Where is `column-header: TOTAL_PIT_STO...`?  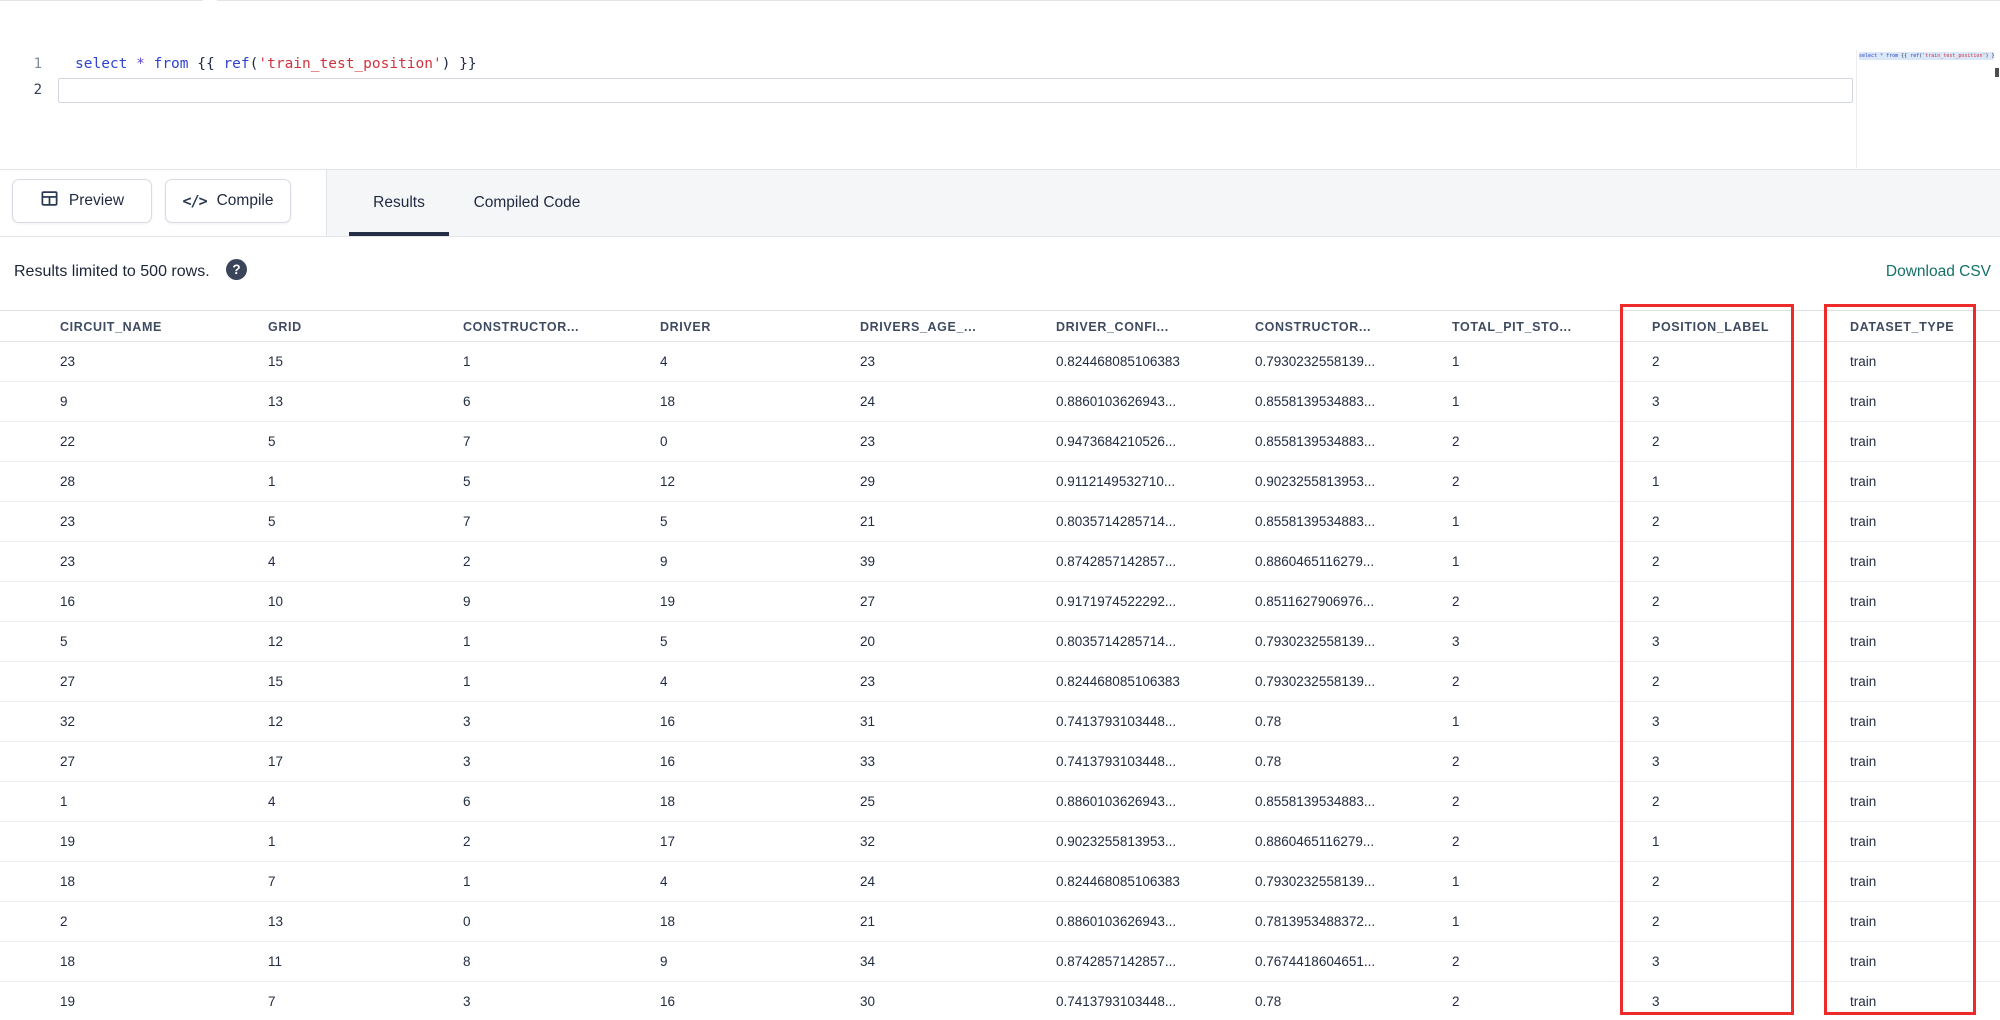 column-header: TOTAL_PIT_STO... is located at coordinates (1512, 327).